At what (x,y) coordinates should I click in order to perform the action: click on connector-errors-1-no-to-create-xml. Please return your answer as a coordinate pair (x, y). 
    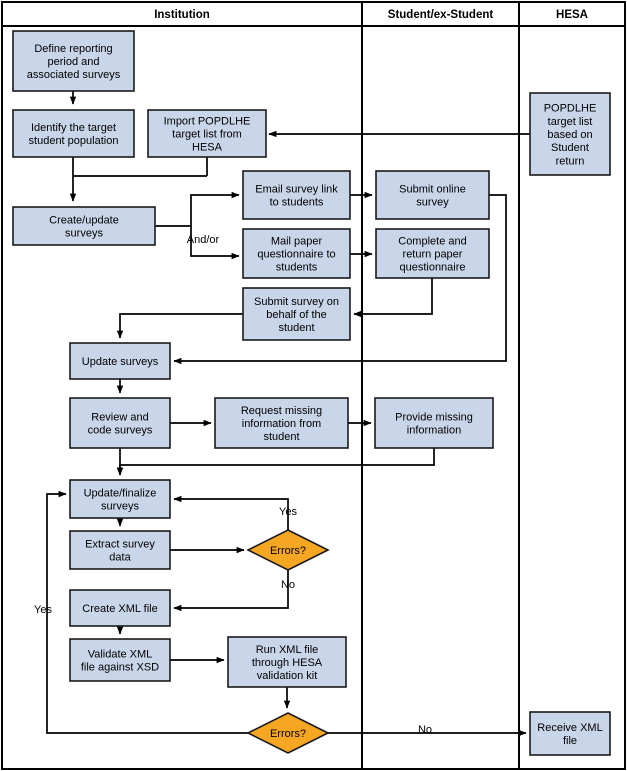
    Looking at the image, I should click on (231, 591).